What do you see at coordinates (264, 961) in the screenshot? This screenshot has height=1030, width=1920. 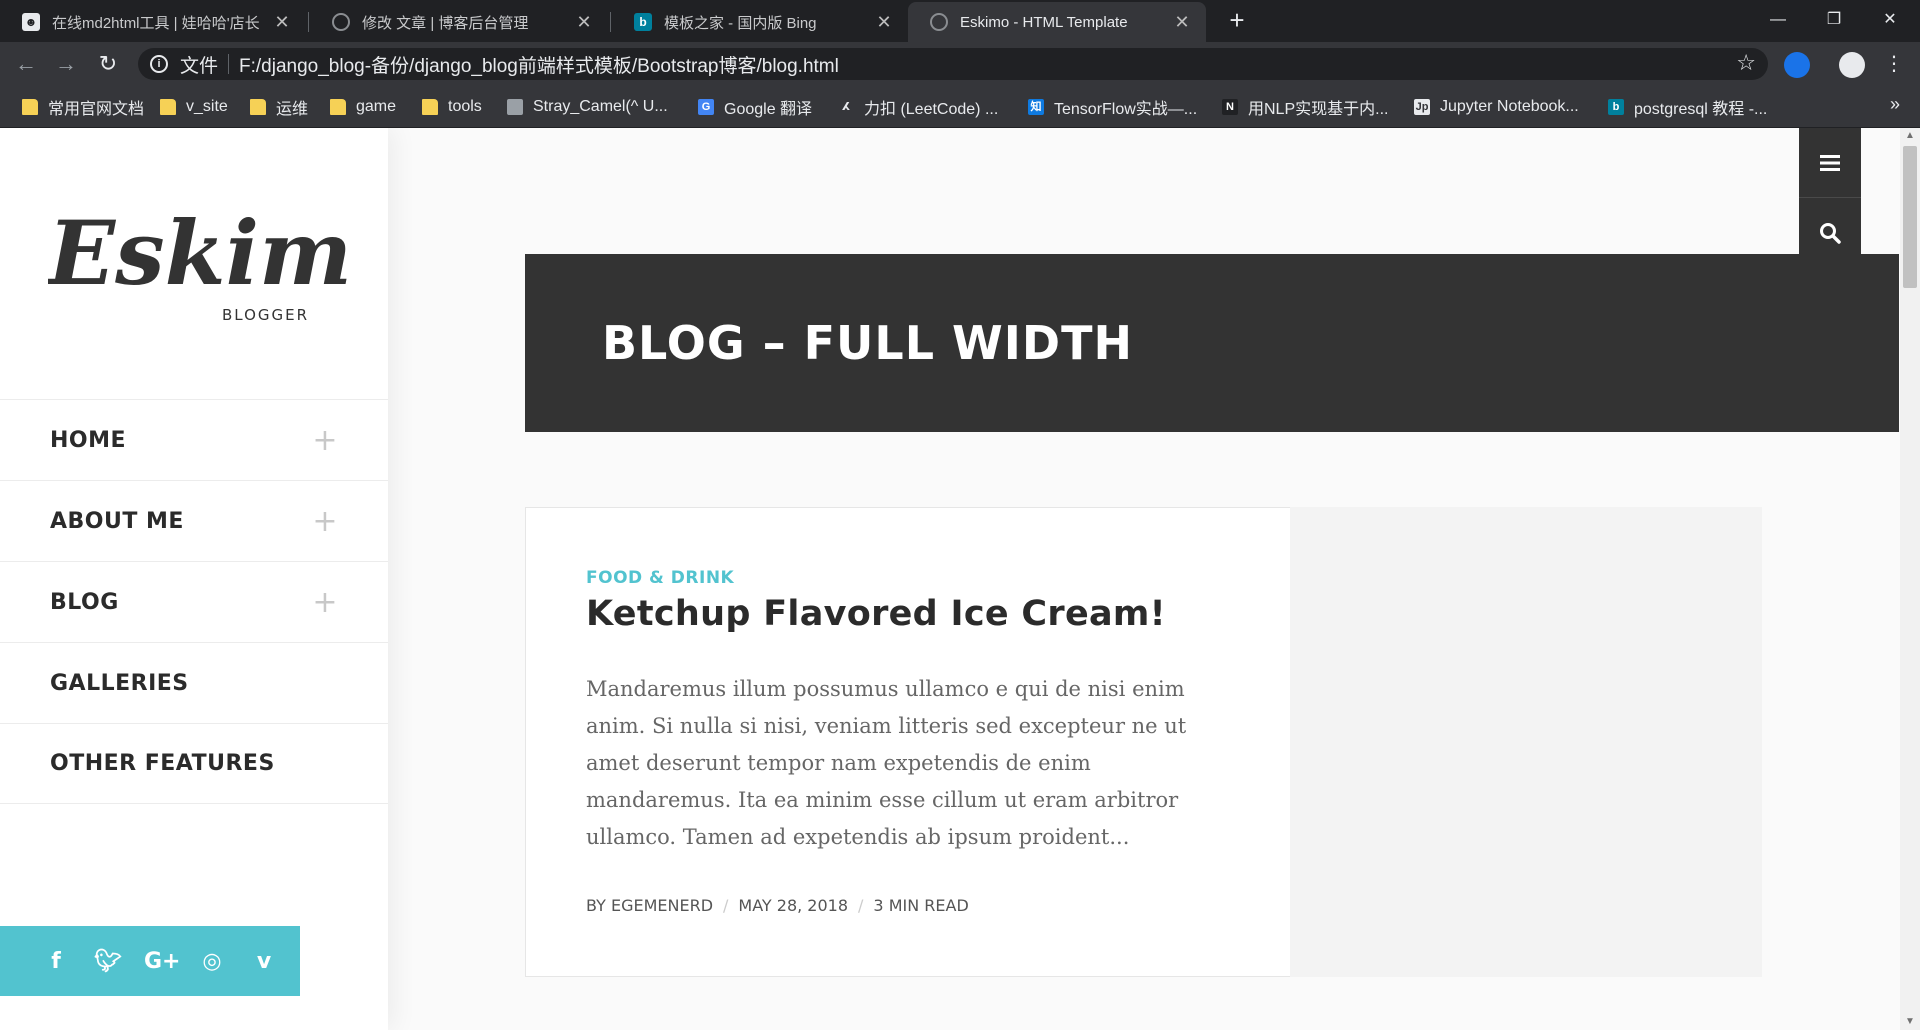 I see `vimeo-icon: v` at bounding box center [264, 961].